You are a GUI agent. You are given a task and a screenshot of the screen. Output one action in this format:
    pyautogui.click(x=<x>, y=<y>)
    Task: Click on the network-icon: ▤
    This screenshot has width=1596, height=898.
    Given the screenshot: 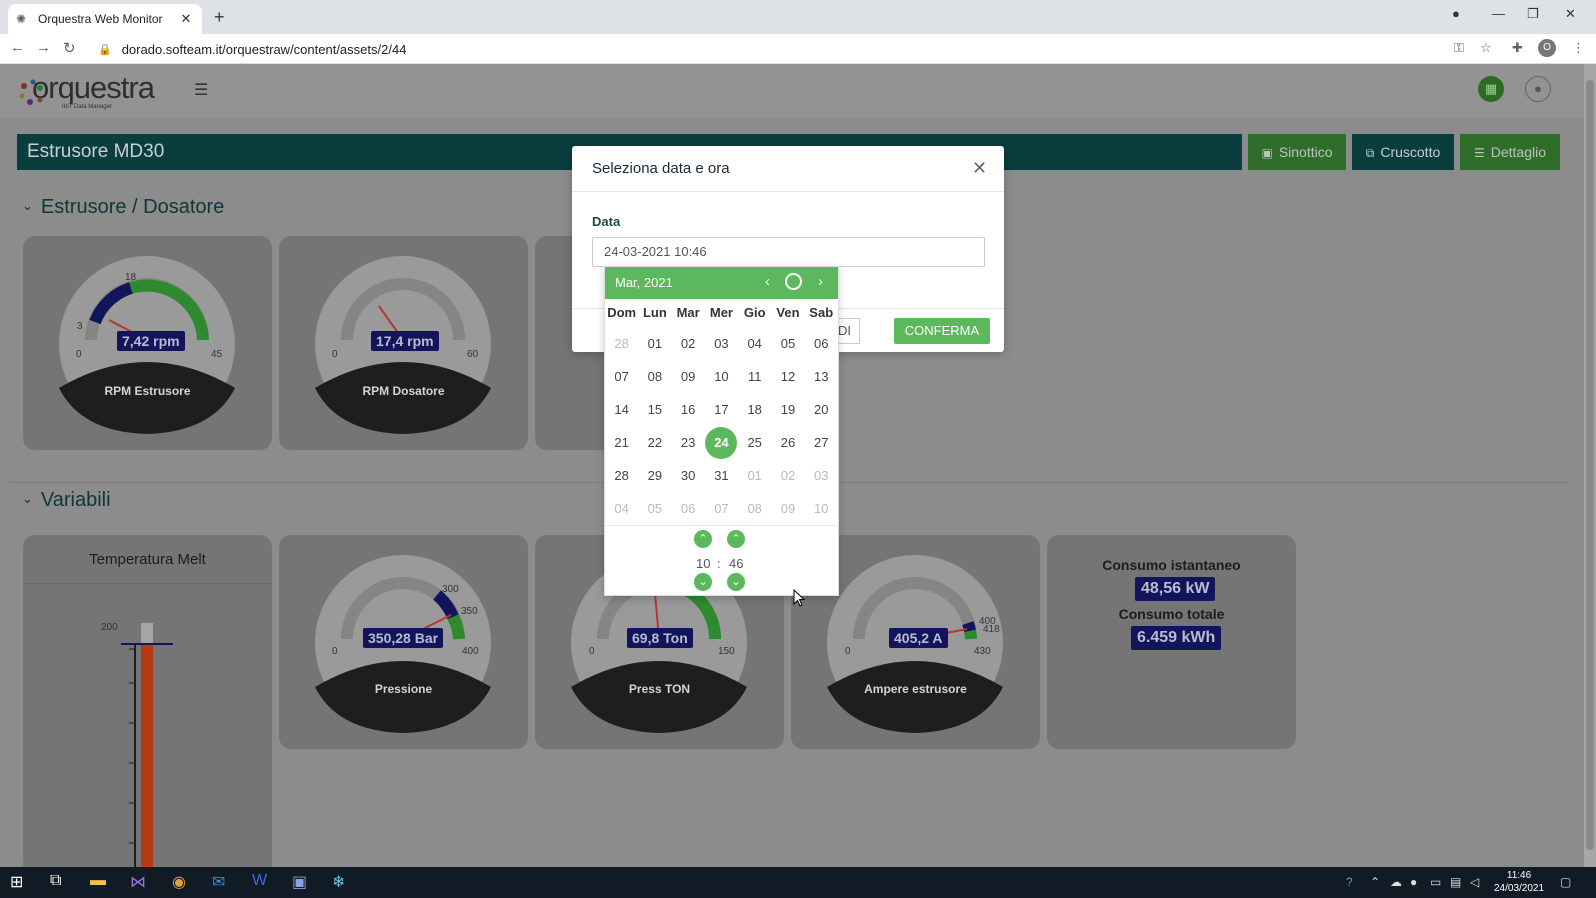 What is the action you would take?
    pyautogui.click(x=1455, y=882)
    